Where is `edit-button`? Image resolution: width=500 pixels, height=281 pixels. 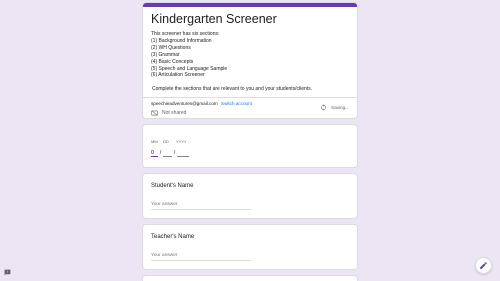
edit-button is located at coordinates (483, 265).